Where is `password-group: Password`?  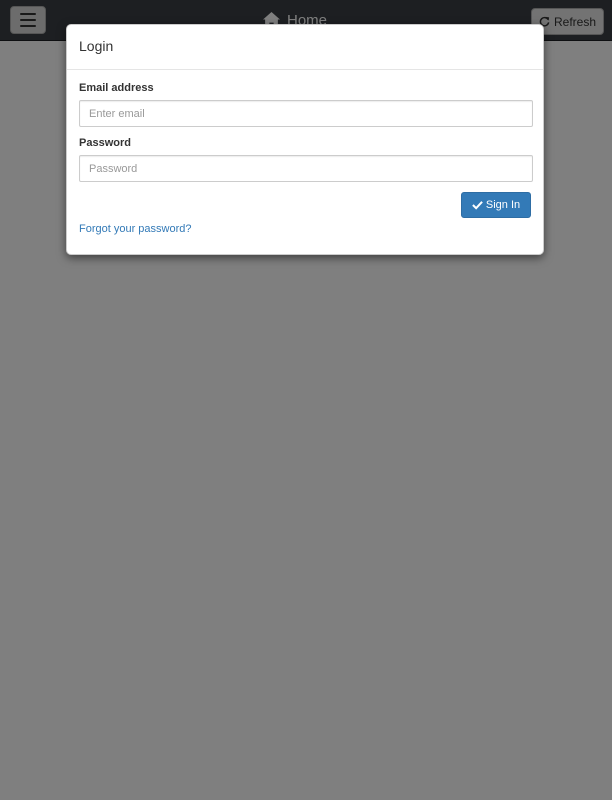
password-group: Password is located at coordinates (306, 159).